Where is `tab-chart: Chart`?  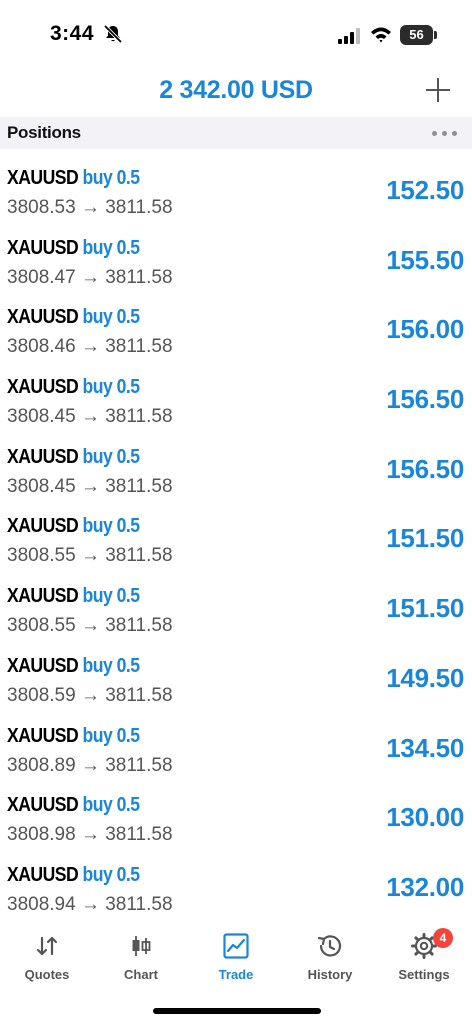 tab-chart: Chart is located at coordinates (141, 957).